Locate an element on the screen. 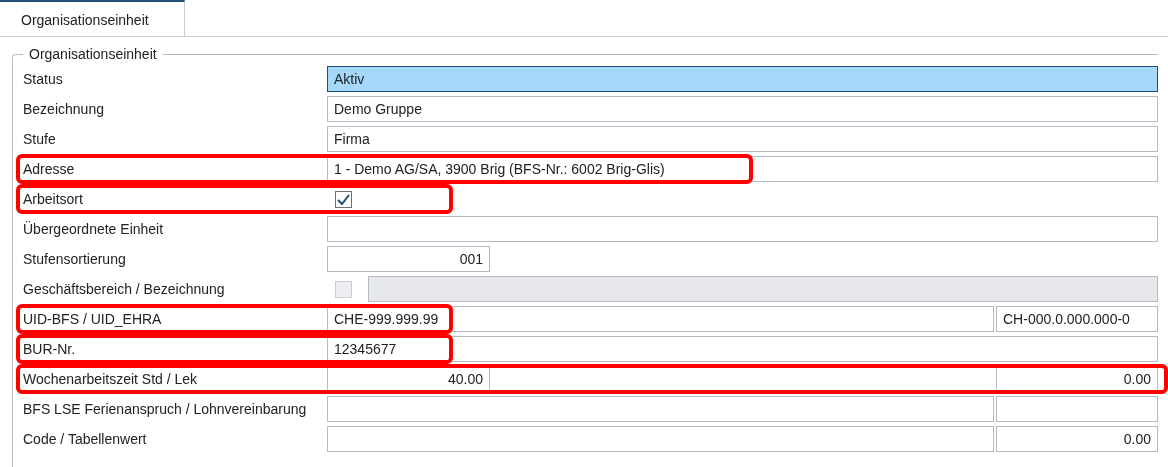 The height and width of the screenshot is (467, 1168). field-label: BFS LSE Ferienanspruch / Lohnvereinbarung is located at coordinates (165, 409).